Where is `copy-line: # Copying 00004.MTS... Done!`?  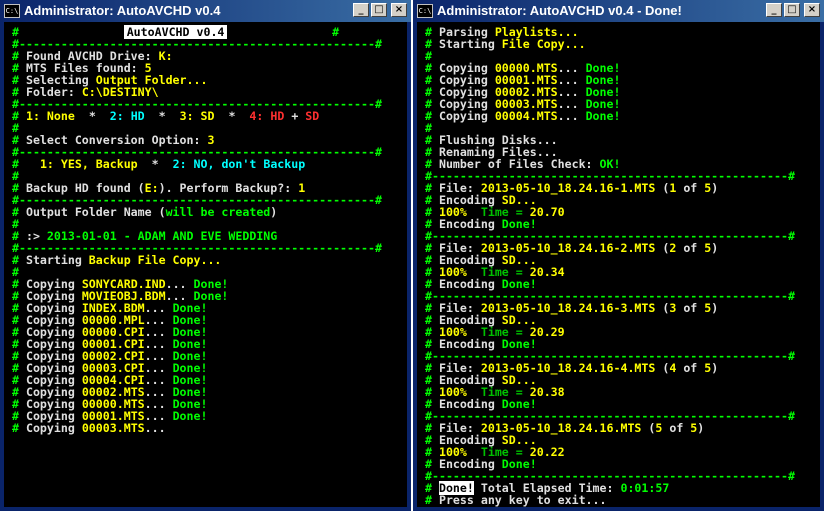 copy-line: # Copying 00004.MTS... Done! is located at coordinates (523, 116).